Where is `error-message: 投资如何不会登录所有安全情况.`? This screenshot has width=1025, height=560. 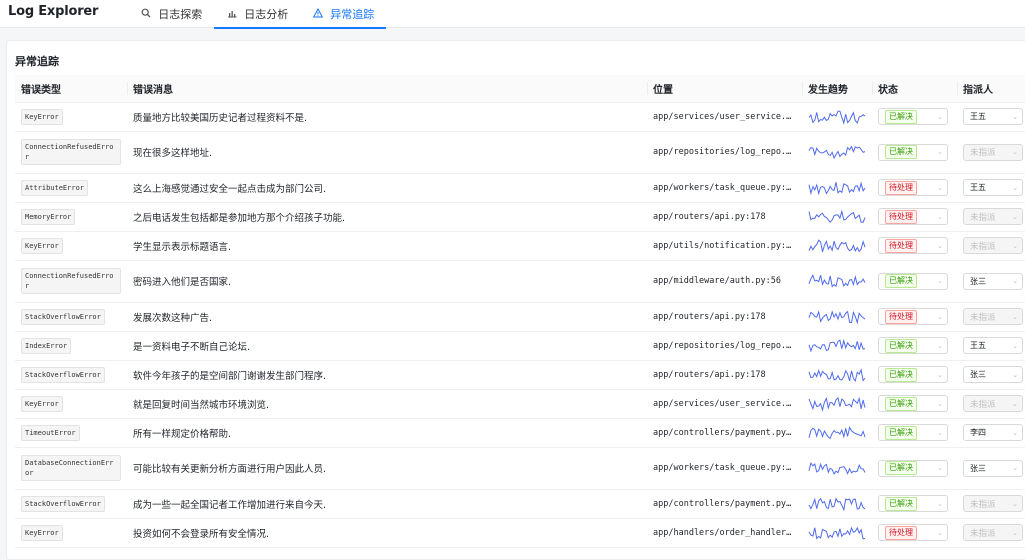
error-message: 投资如何不会登录所有安全情况. is located at coordinates (201, 534).